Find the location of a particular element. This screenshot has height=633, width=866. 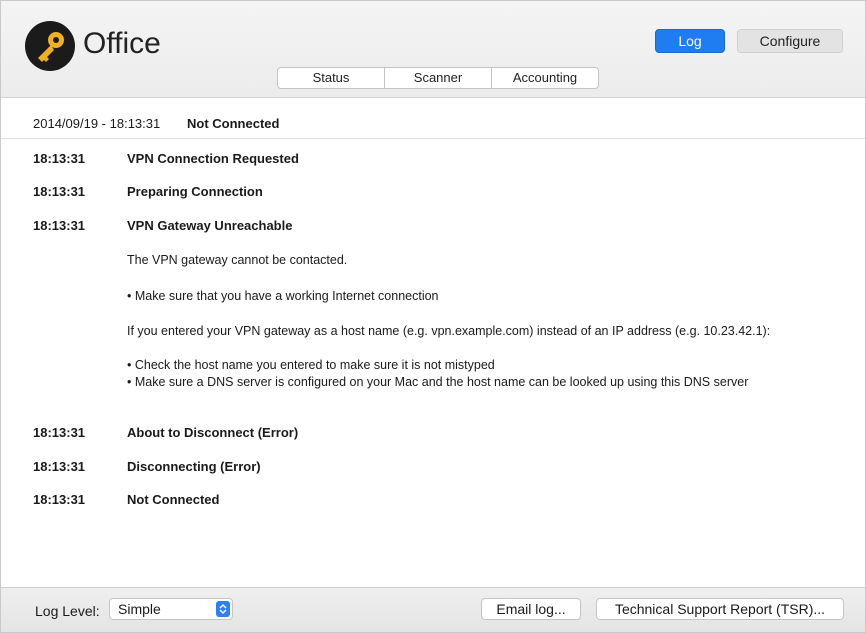

log-entry: 18:13:31 VPN Connection Requested is located at coordinates (433, 161).